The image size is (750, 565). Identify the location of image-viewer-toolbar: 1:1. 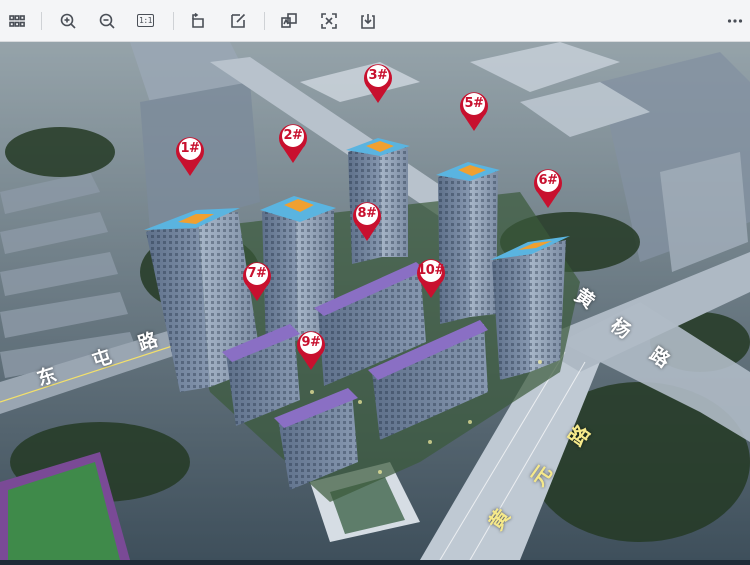
(375, 21).